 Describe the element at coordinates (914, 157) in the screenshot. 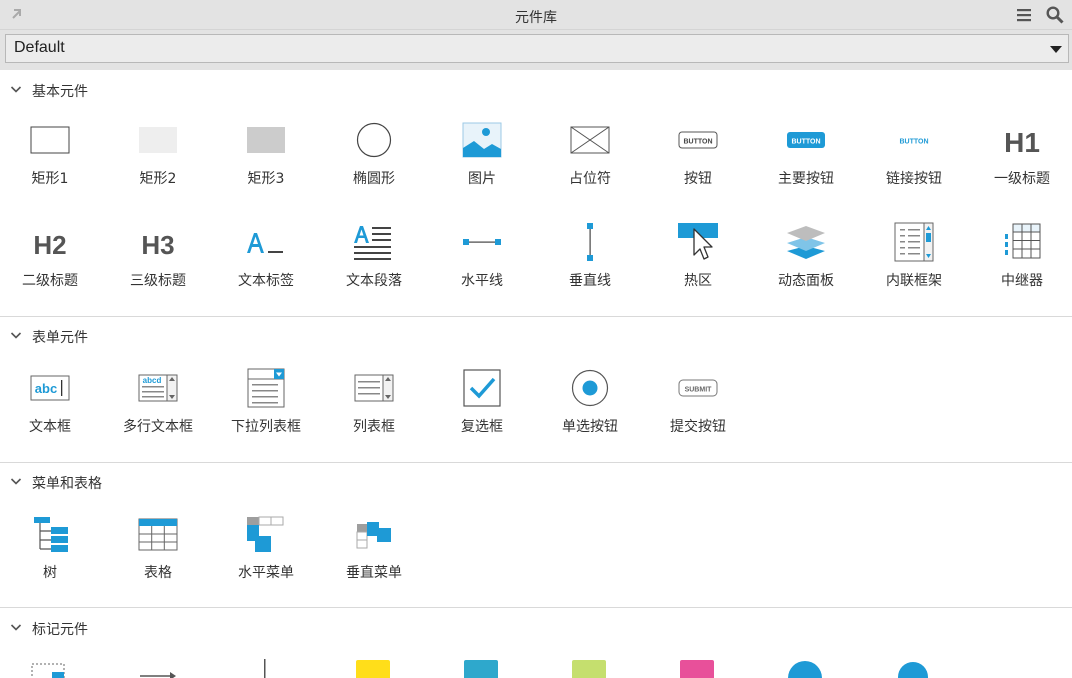

I see `widget-link-button: BUTTON 链接按钮` at that location.